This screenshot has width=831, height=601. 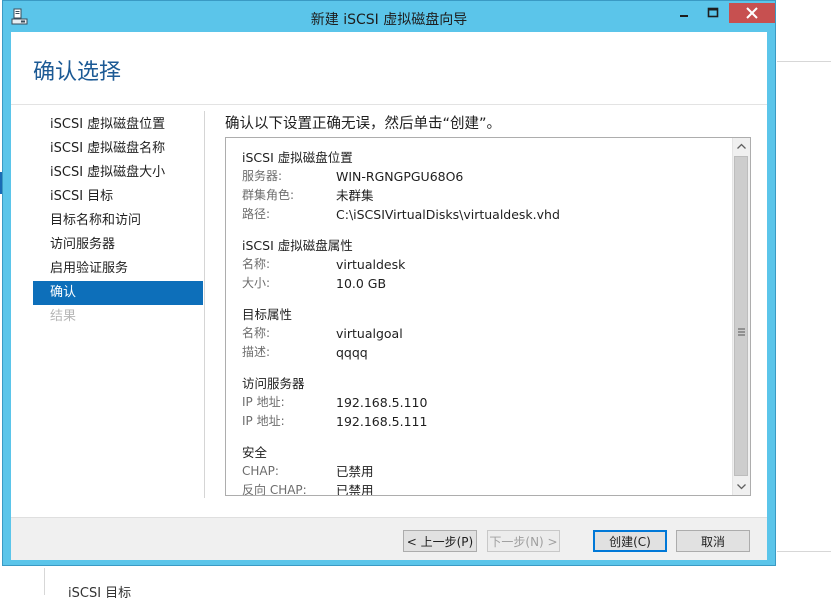 I want to click on summary-row: 名称: virtualdesk, so click(x=487, y=264).